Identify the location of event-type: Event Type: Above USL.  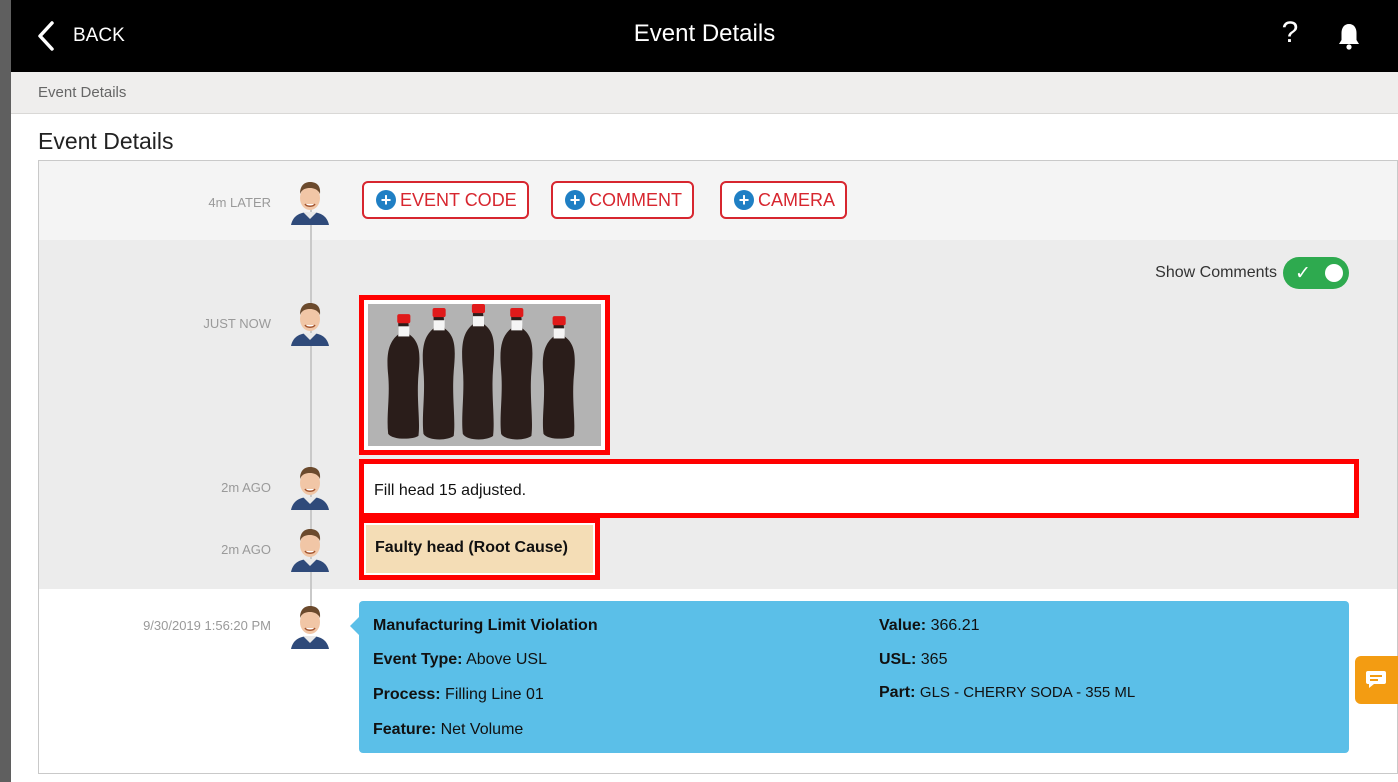
(460, 659).